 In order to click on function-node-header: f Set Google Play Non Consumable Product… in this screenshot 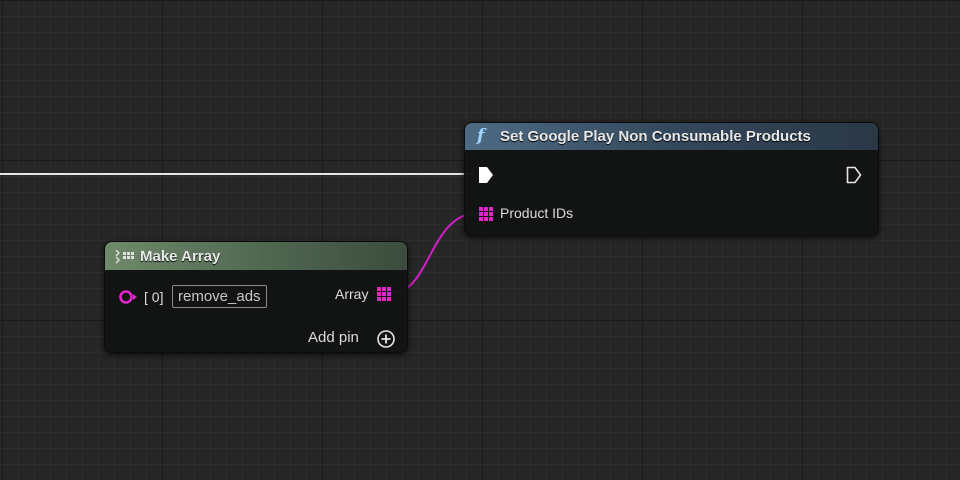, I will do `click(671, 136)`.